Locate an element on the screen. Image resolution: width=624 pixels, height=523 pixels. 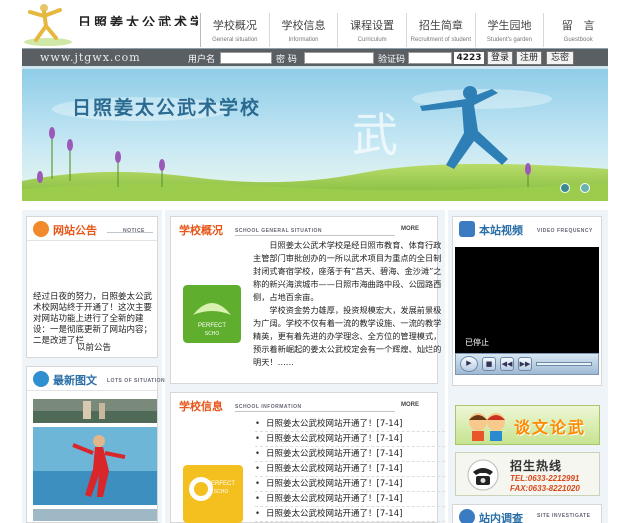
captcha-input is located at coordinates (430, 58).